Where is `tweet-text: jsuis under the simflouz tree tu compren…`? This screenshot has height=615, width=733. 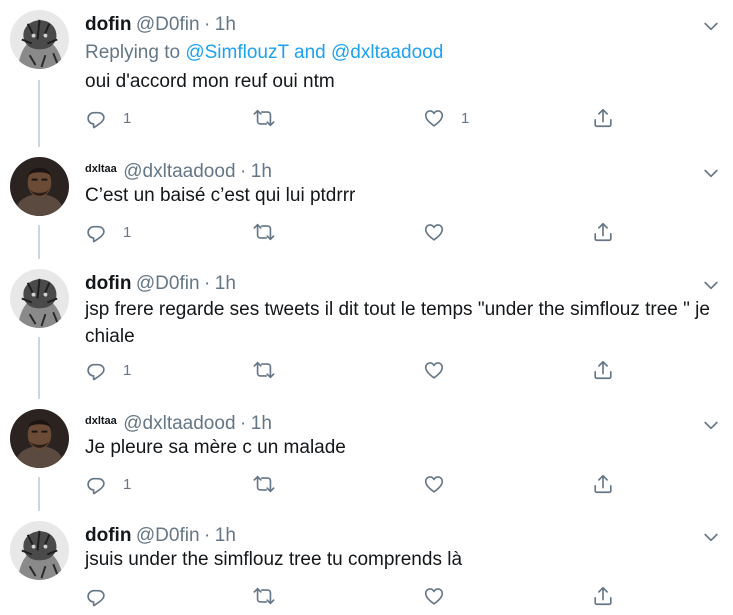 tweet-text: jsuis under the simflouz tree tu compren… is located at coordinates (274, 559).